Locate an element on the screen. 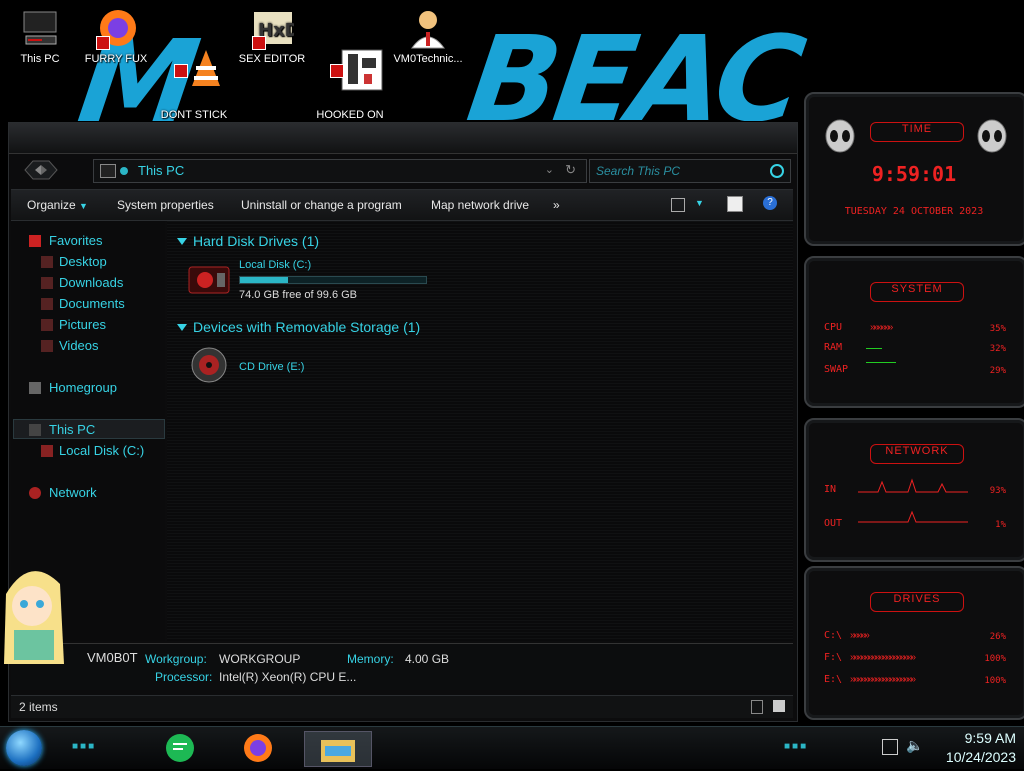 This screenshot has height=771, width=1024. nav-item-pictures: Pictures is located at coordinates (82, 324).